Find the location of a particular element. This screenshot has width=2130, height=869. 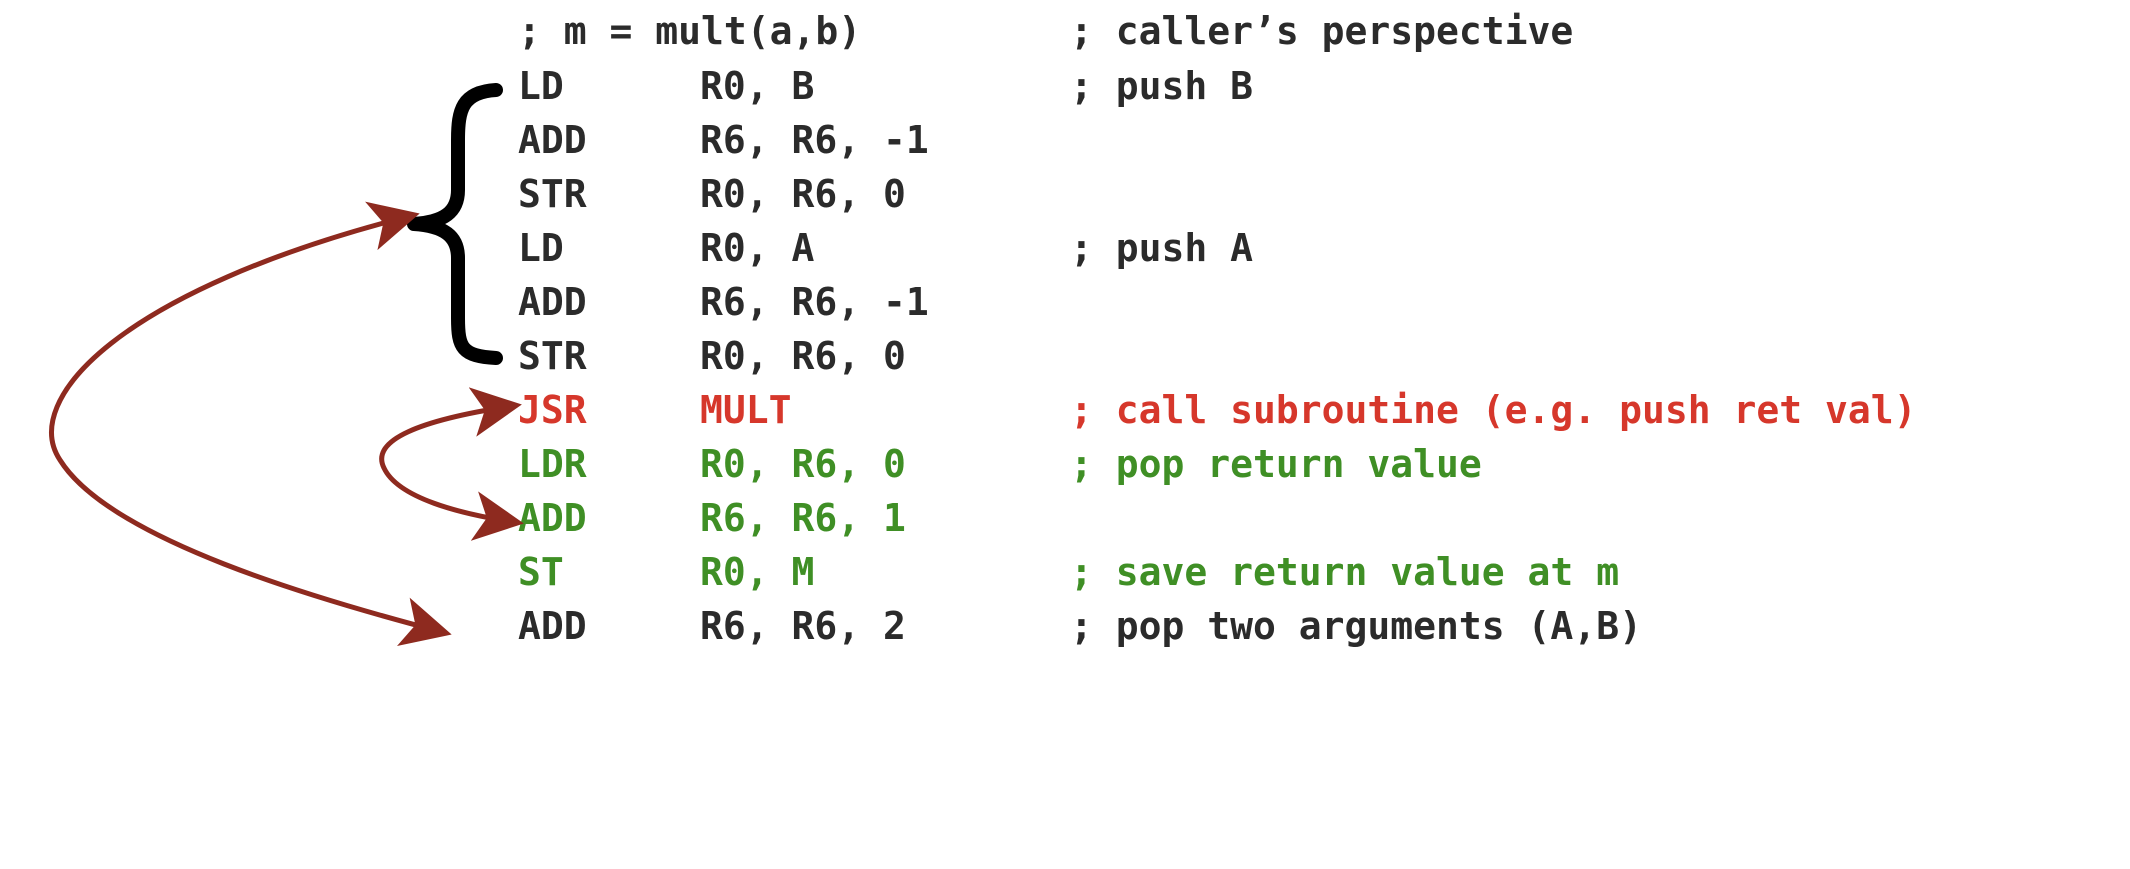

opcode: ST is located at coordinates (541, 572).